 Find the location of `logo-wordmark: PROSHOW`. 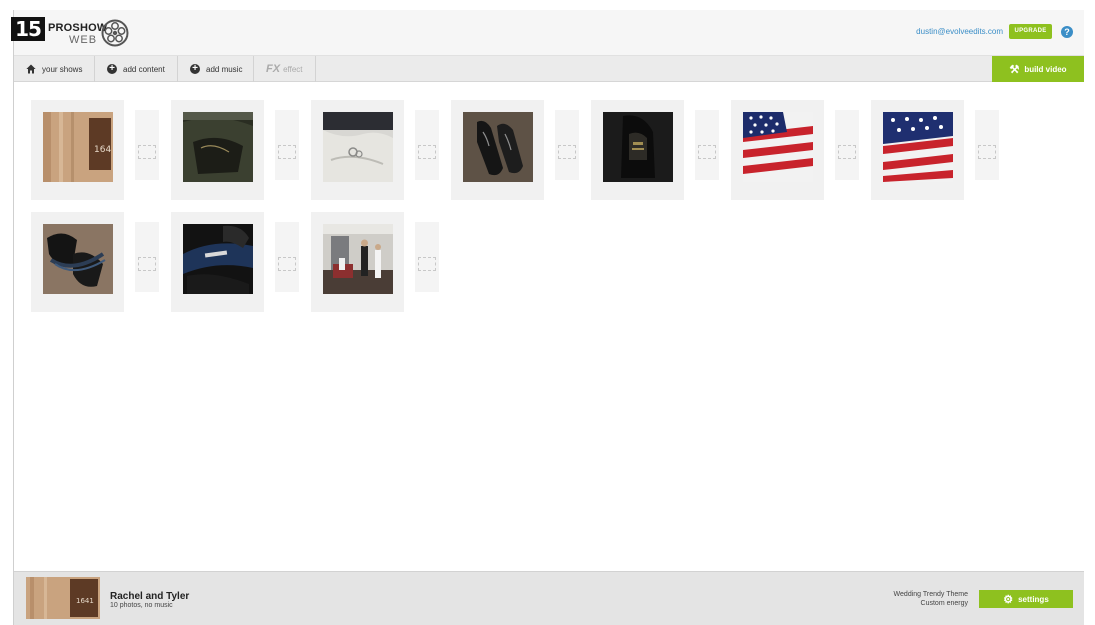

logo-wordmark: PROSHOW is located at coordinates (78, 28).